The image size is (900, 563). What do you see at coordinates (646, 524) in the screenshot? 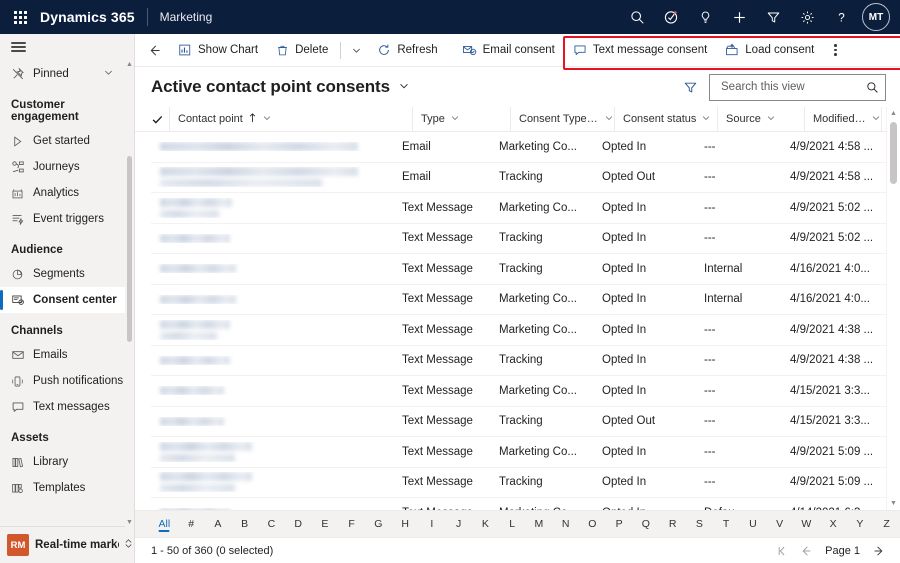
I see `alphabet-filter-q: Q` at bounding box center [646, 524].